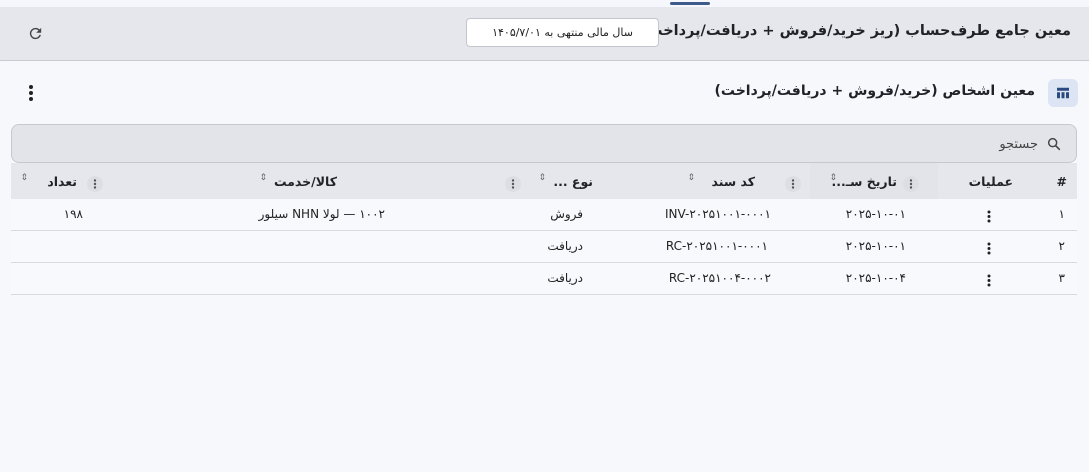 The height and width of the screenshot is (472, 1089). I want to click on panel-header: معین اشخاص (خرید/فروش + دریافت/پرداخت), so click(544, 92).